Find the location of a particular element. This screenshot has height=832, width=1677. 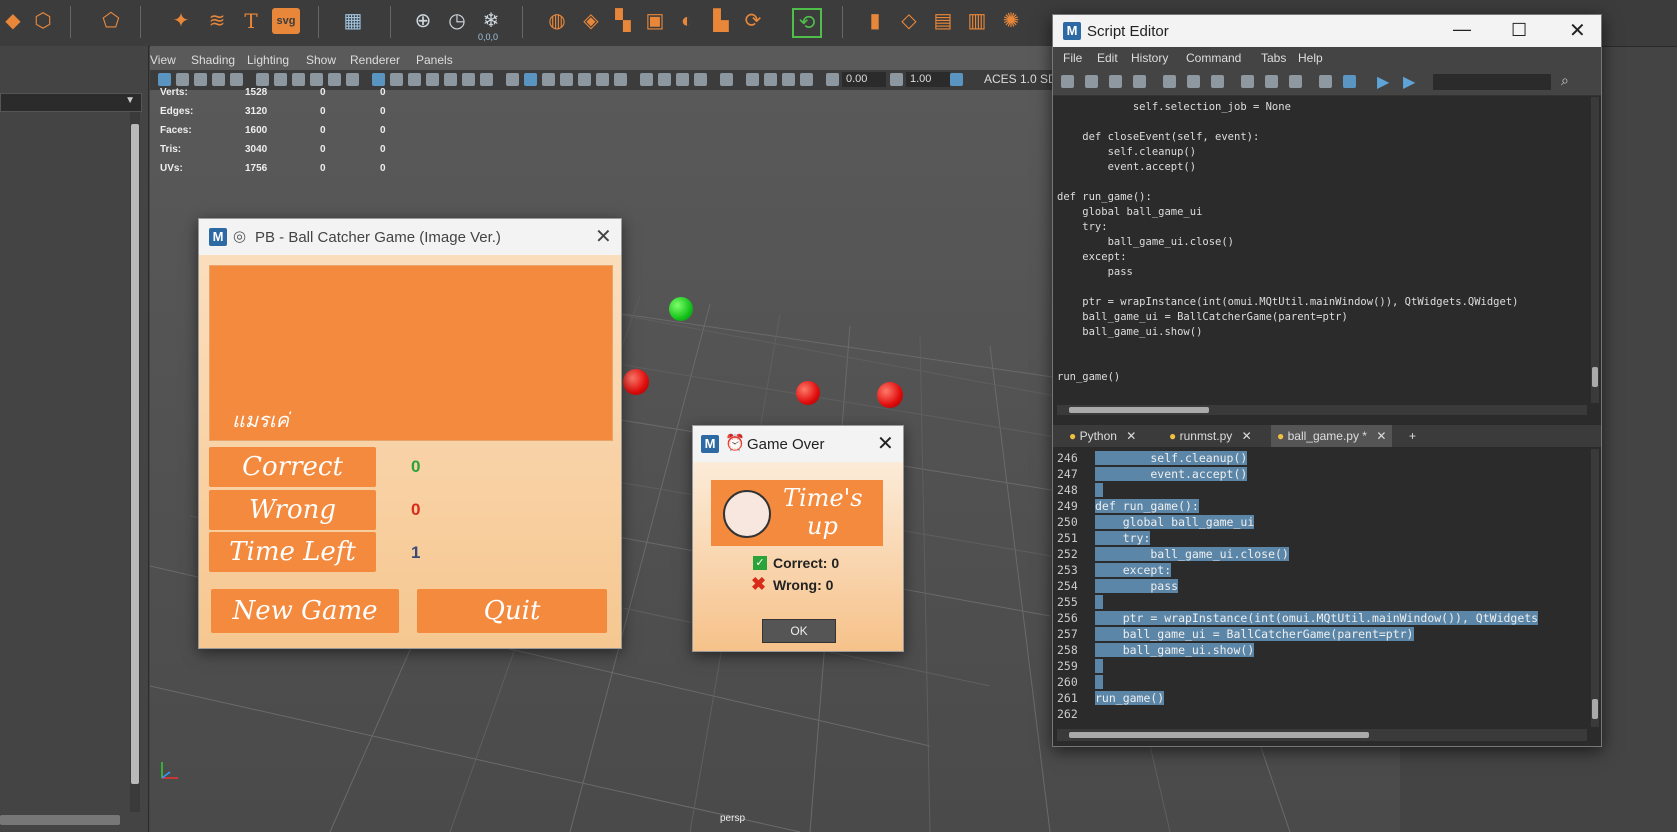

bookmark-icon is located at coordinates (218, 79).